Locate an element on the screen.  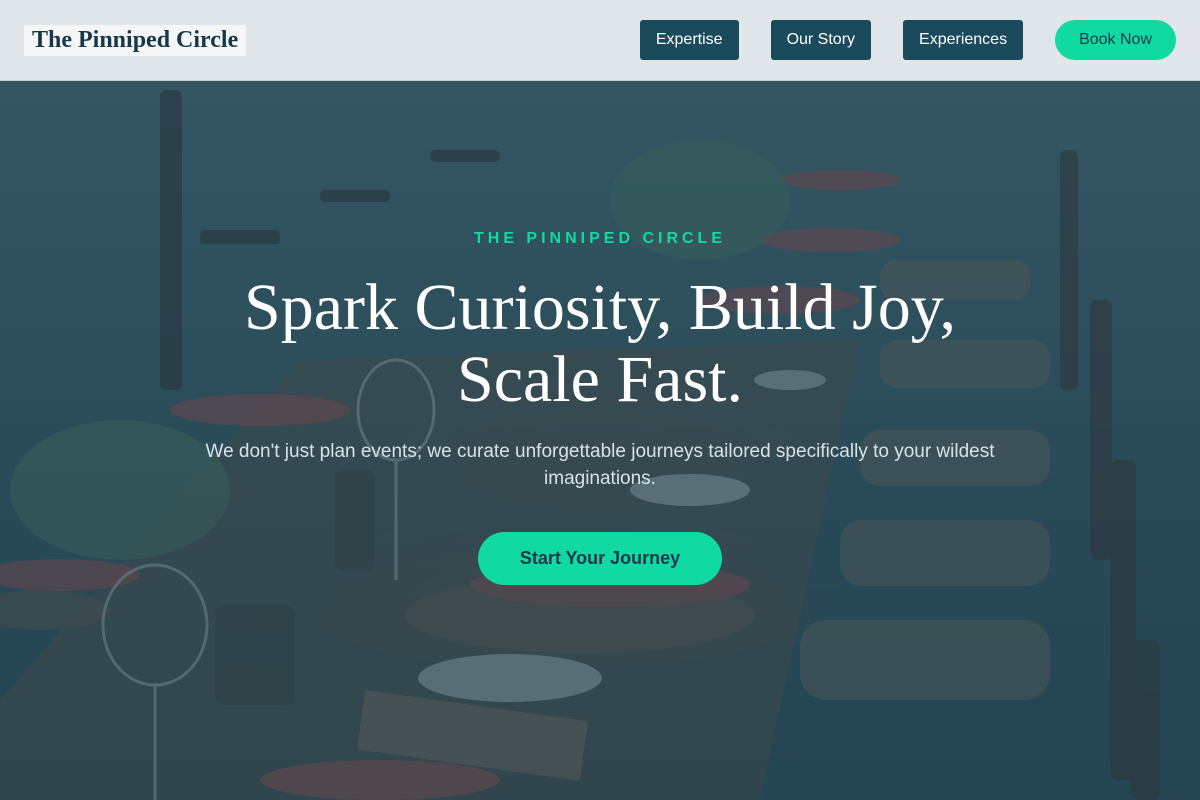
main-nav: Expertise Our Story Experiences Book Now is located at coordinates (907, 40).